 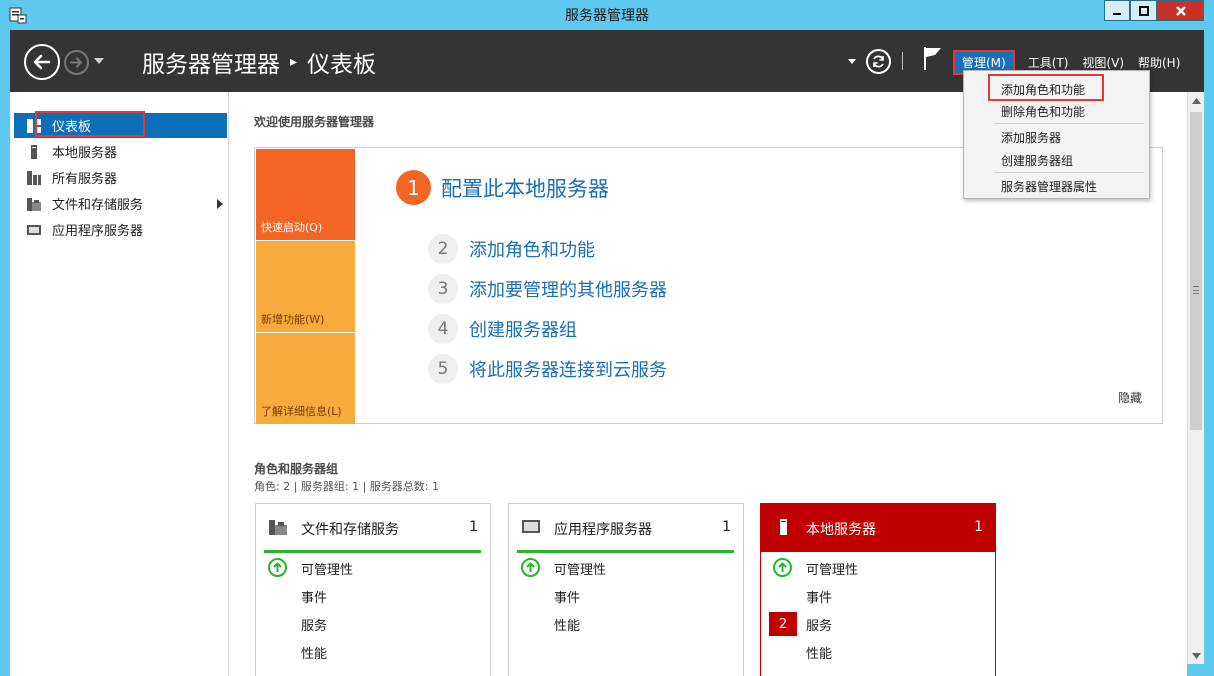 I want to click on file-storage-icon, so click(x=34, y=204).